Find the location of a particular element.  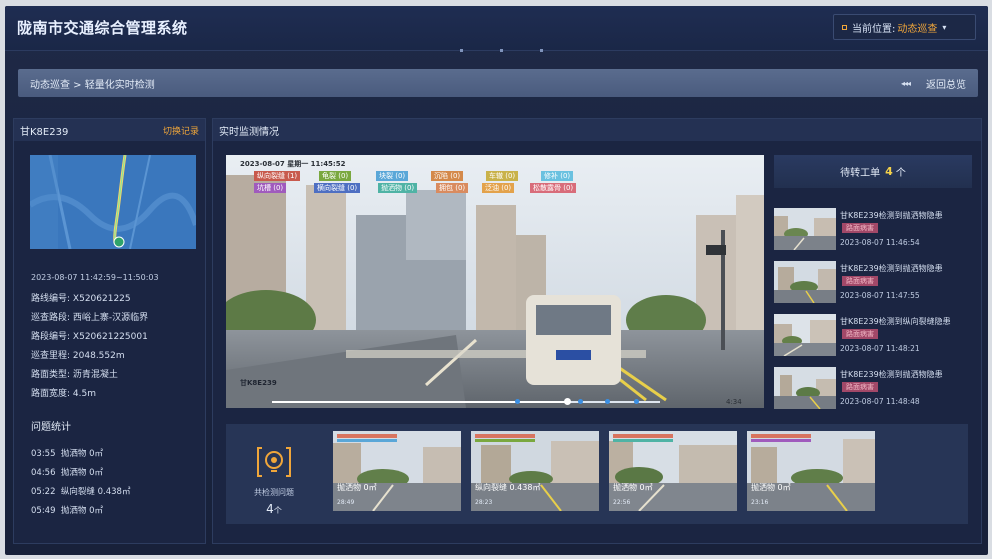

info-label: 路线编号: is located at coordinates (51, 299).